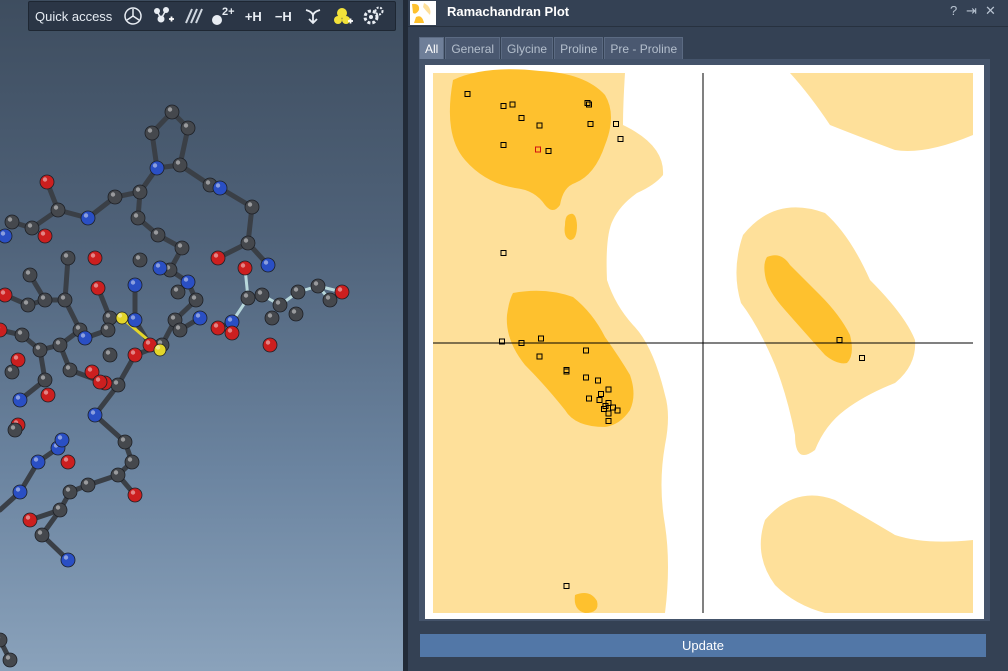  What do you see at coordinates (343, 16) in the screenshot?
I see `add-ligand-icon` at bounding box center [343, 16].